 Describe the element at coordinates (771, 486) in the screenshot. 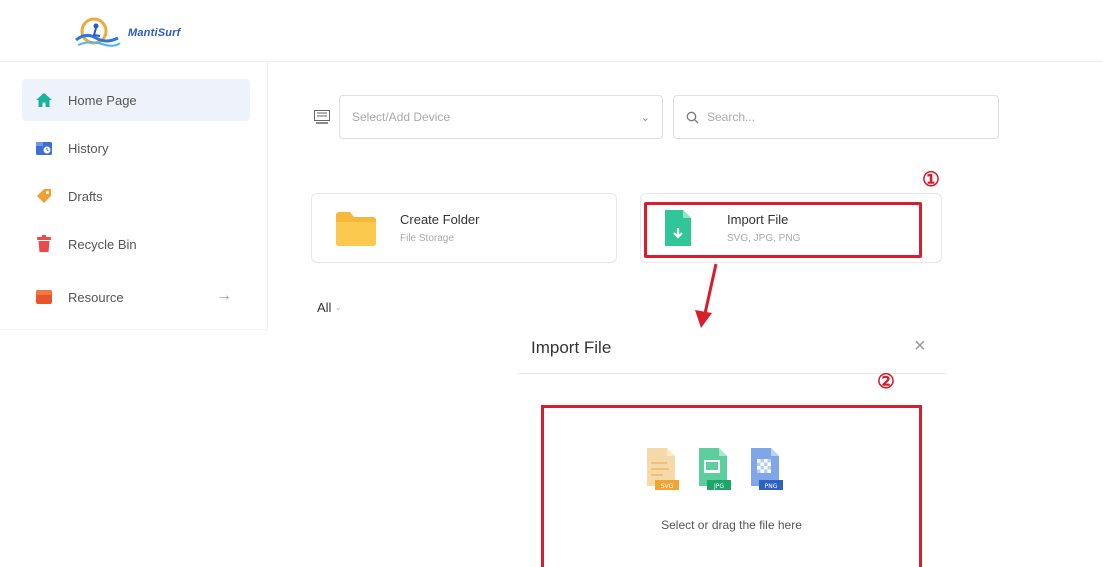

I see `file-type-label: PNG` at that location.